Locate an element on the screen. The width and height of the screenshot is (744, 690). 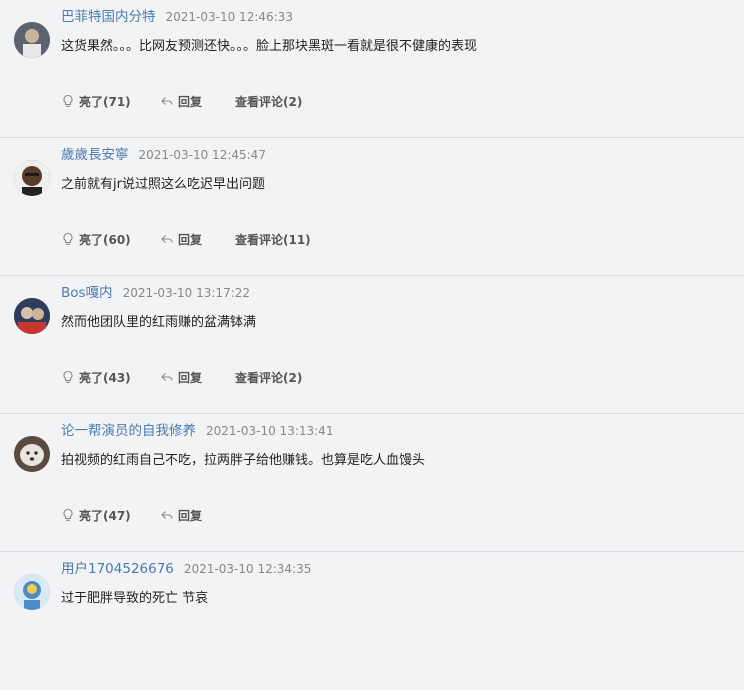
timestamp: 2021-03-10 12:46:33 is located at coordinates (229, 17).